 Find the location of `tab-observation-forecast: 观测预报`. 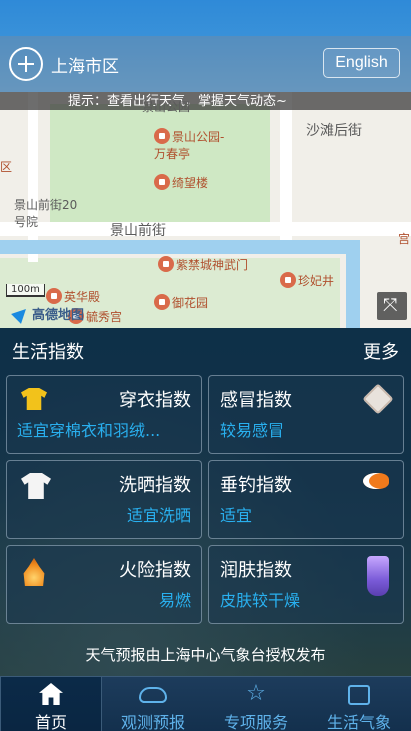

tab-observation-forecast: 观测预报 is located at coordinates (153, 704).